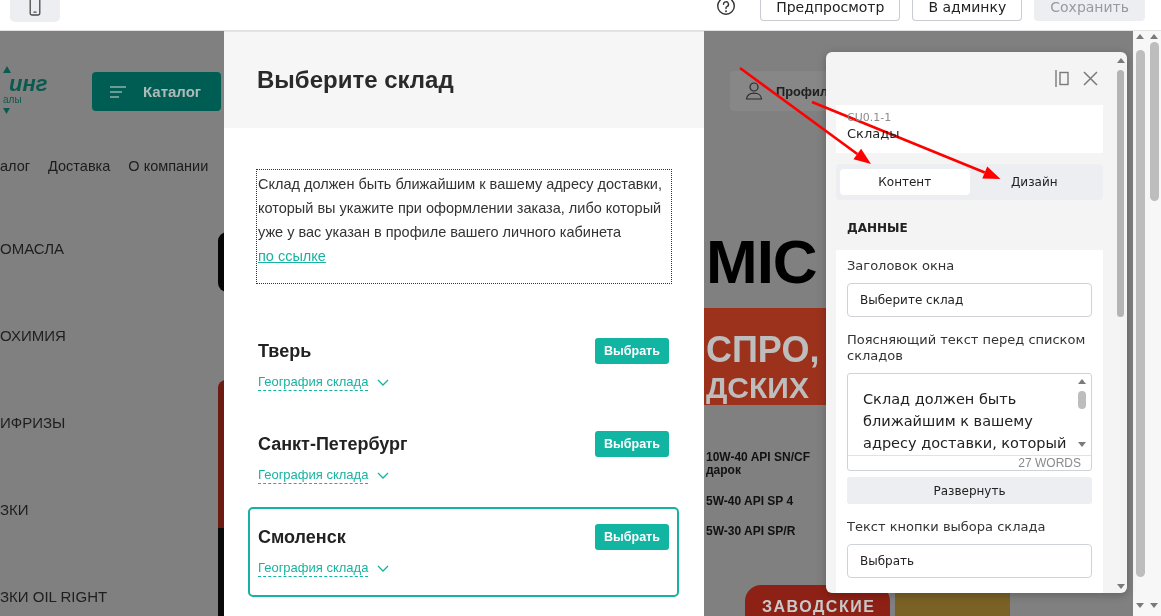 The height and width of the screenshot is (616, 1161). I want to click on menu-icon, so click(118, 91).